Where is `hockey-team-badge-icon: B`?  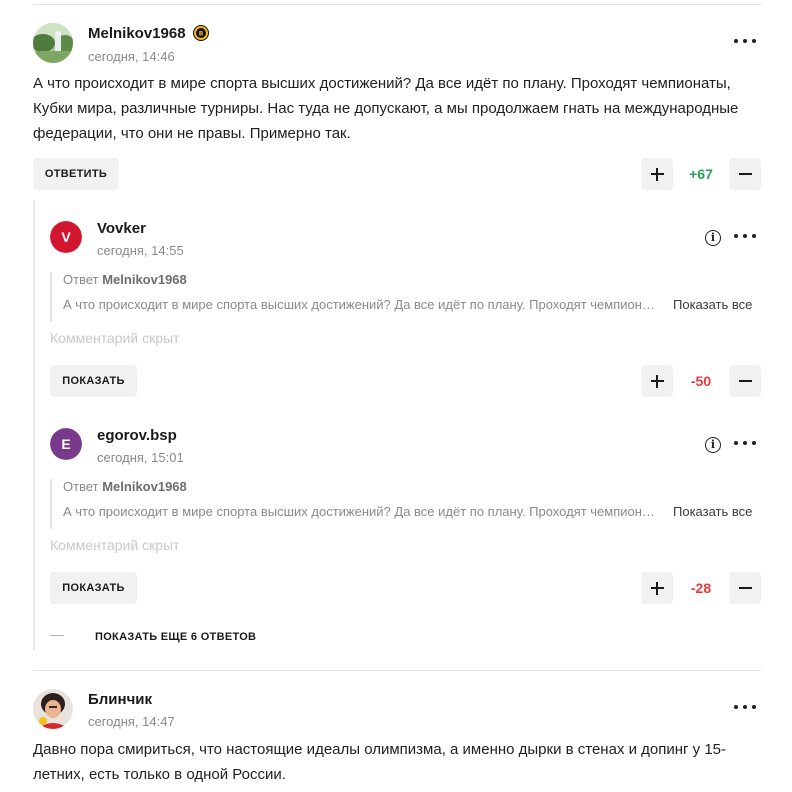 hockey-team-badge-icon: B is located at coordinates (201, 33).